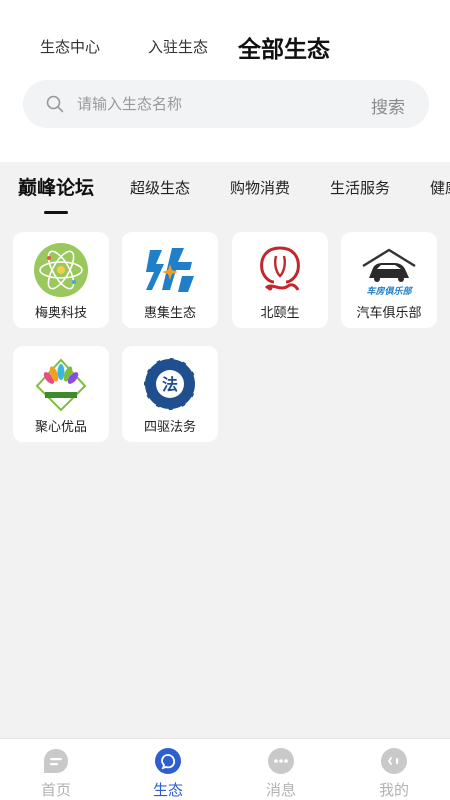  What do you see at coordinates (60, 427) in the screenshot?
I see `ecosystem-name: 聚心优品` at bounding box center [60, 427].